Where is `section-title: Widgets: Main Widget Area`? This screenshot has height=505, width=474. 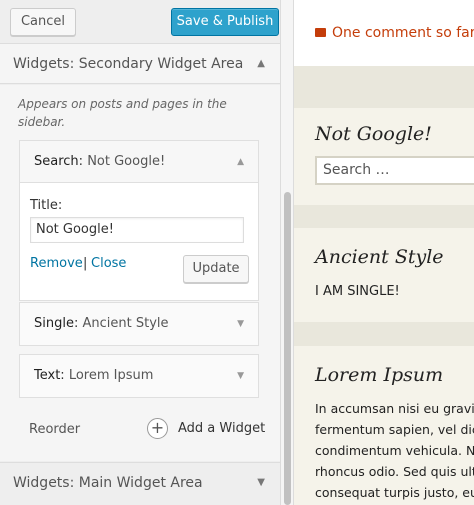 section-title: Widgets: Main Widget Area is located at coordinates (108, 483).